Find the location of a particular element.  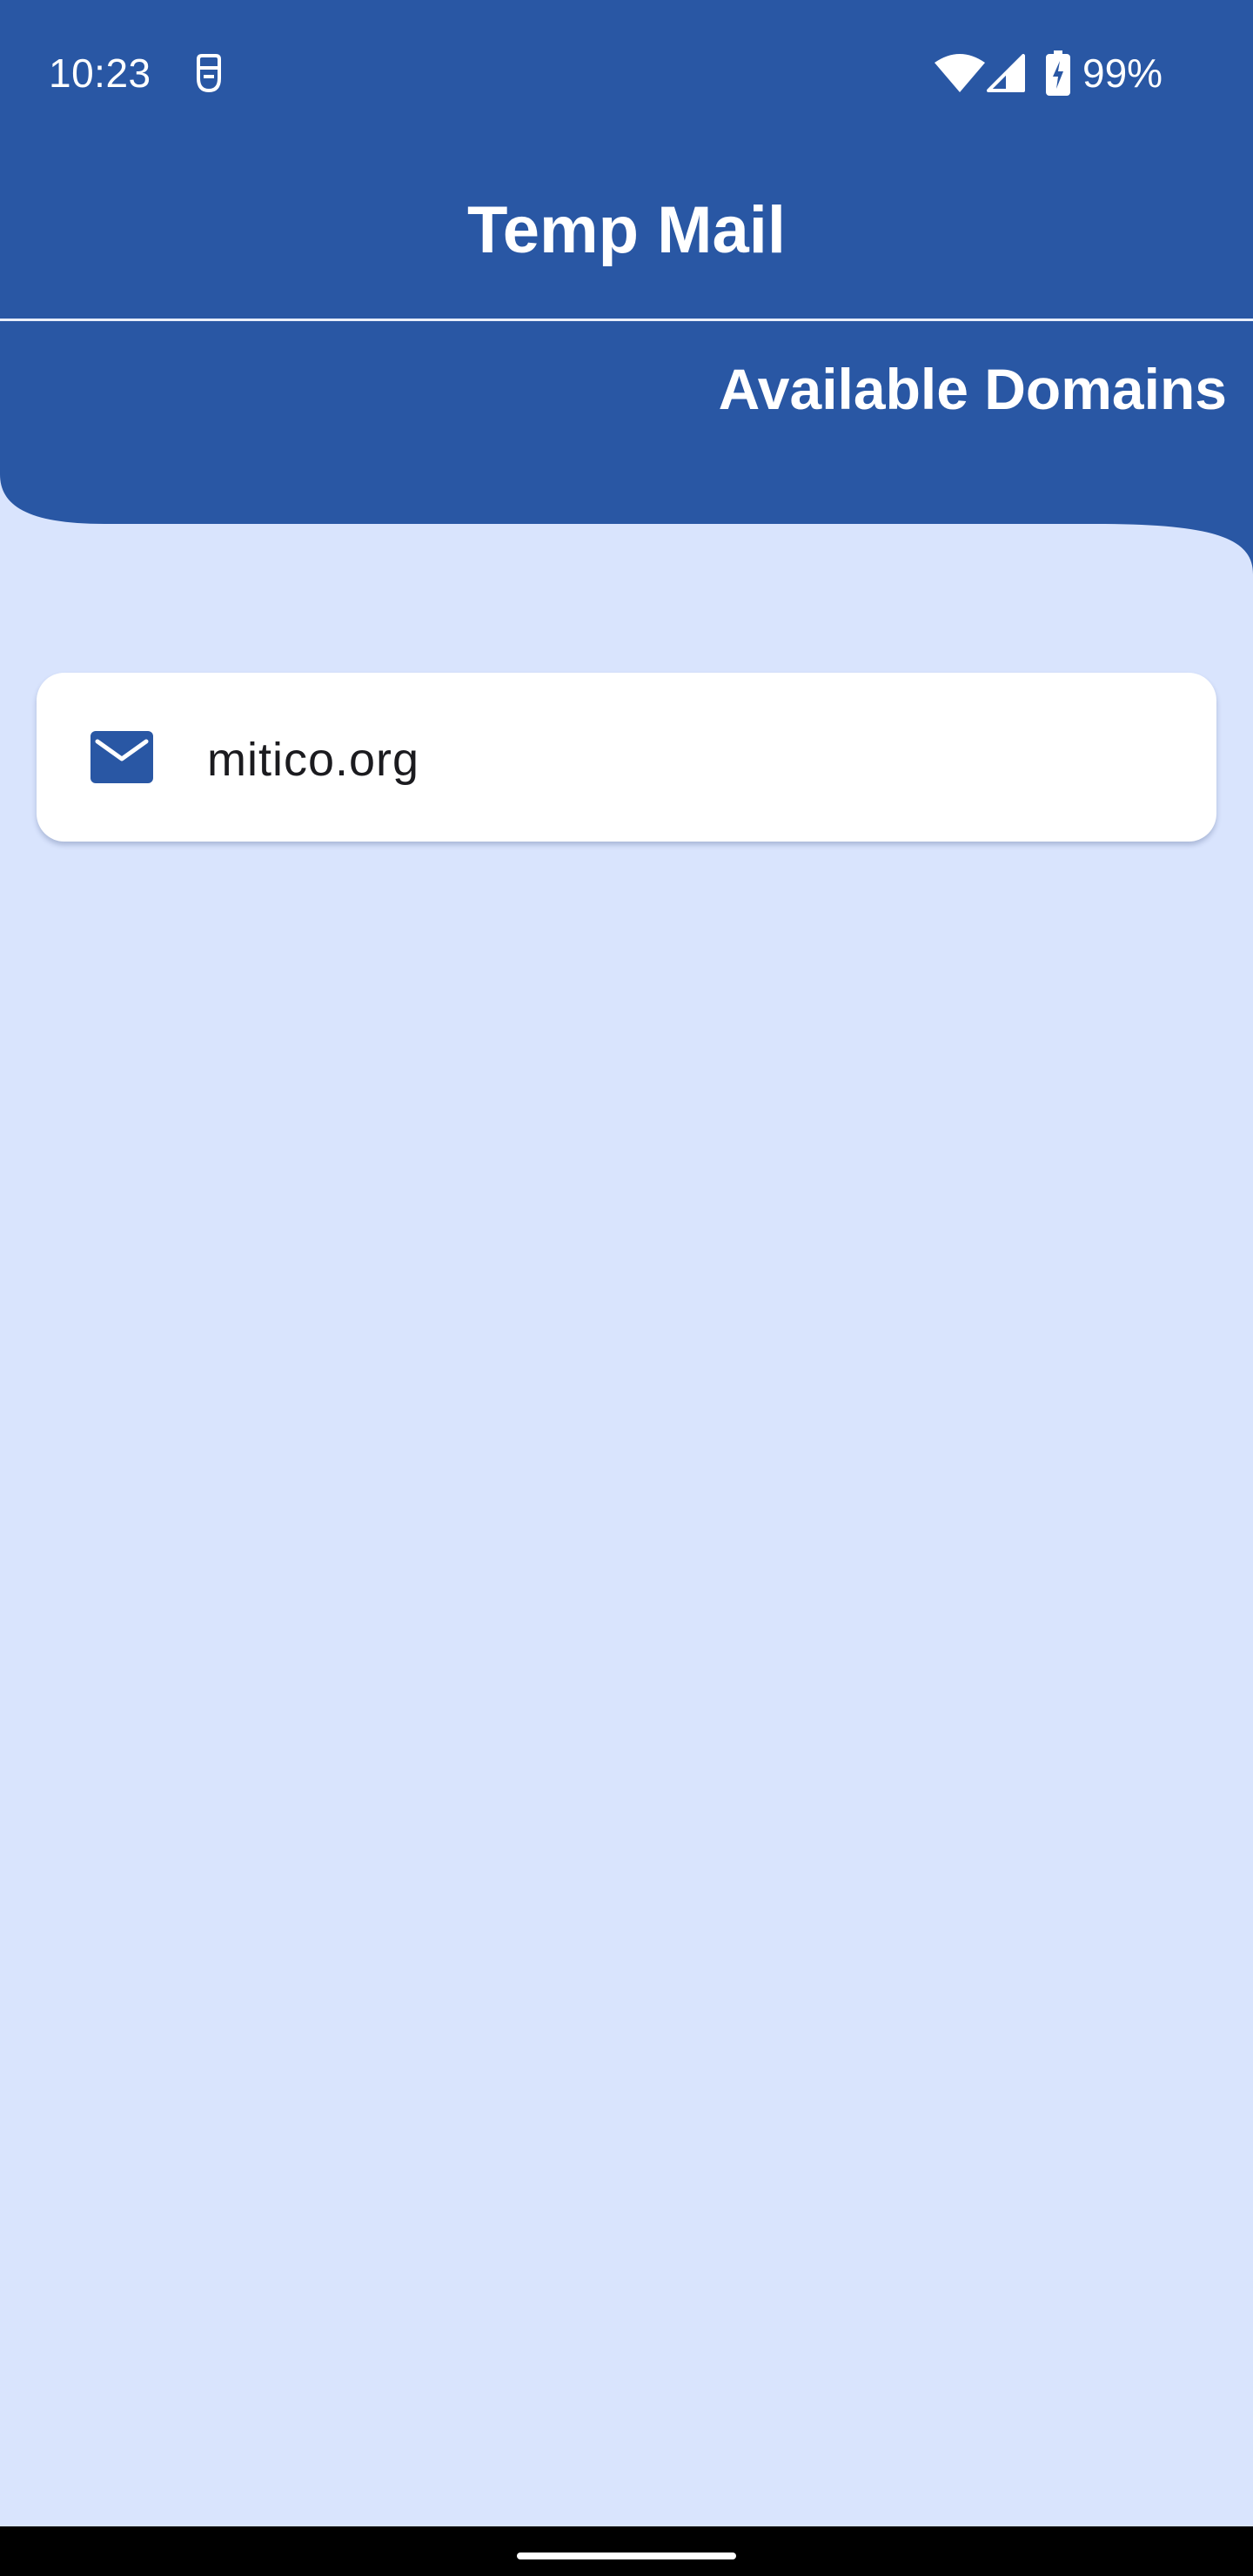

battery-charging-icon is located at coordinates (1058, 73).